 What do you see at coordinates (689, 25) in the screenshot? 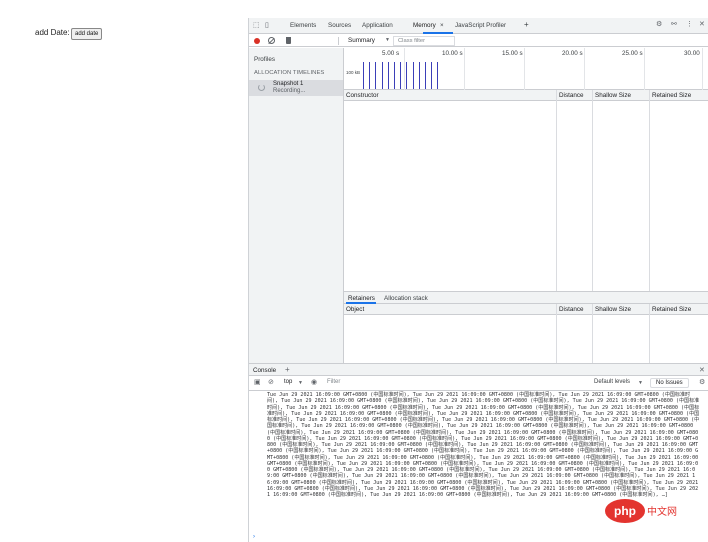
I see `more-menu-icon: ⋮` at bounding box center [689, 25].